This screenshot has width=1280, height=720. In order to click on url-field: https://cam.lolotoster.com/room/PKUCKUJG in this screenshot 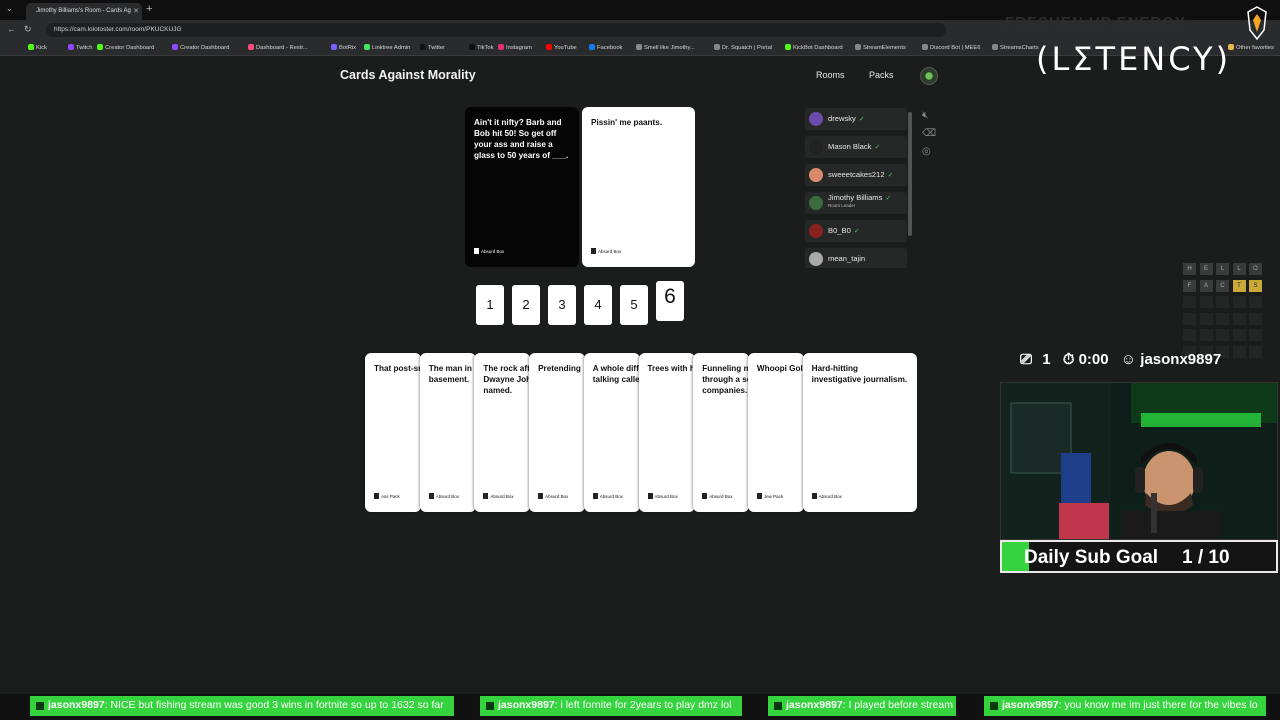, I will do `click(496, 30)`.